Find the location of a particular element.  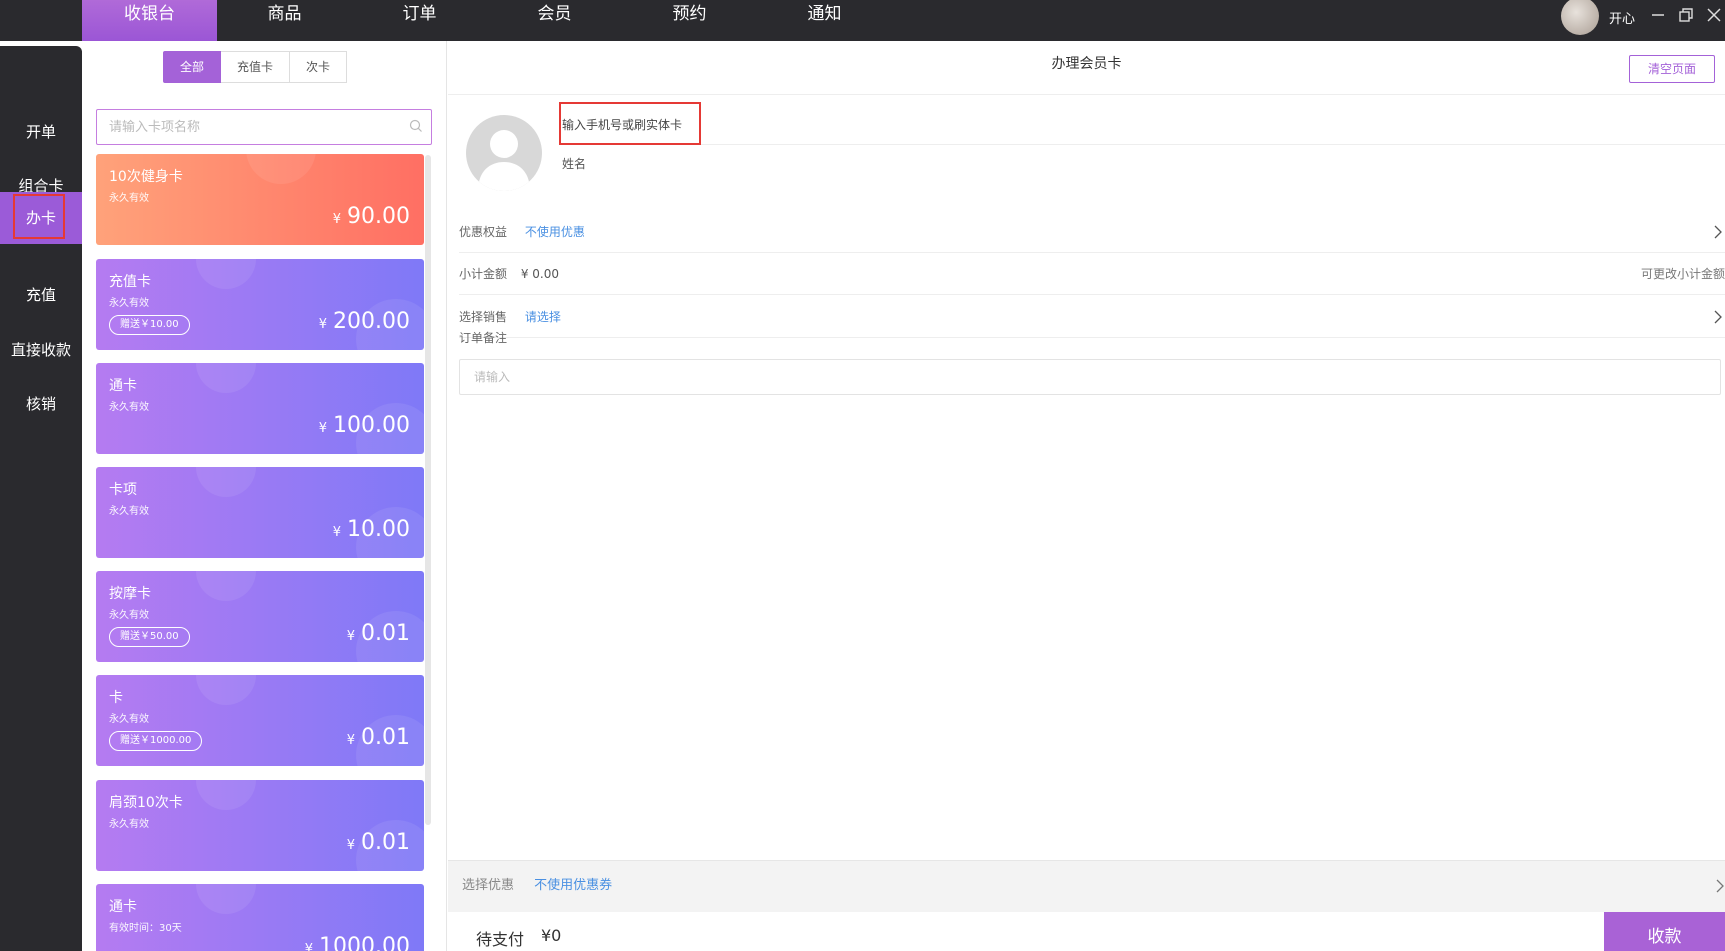

subtotal-row: 小计金额 ¥ 0.00 可更改小计金额 is located at coordinates (1092, 274).